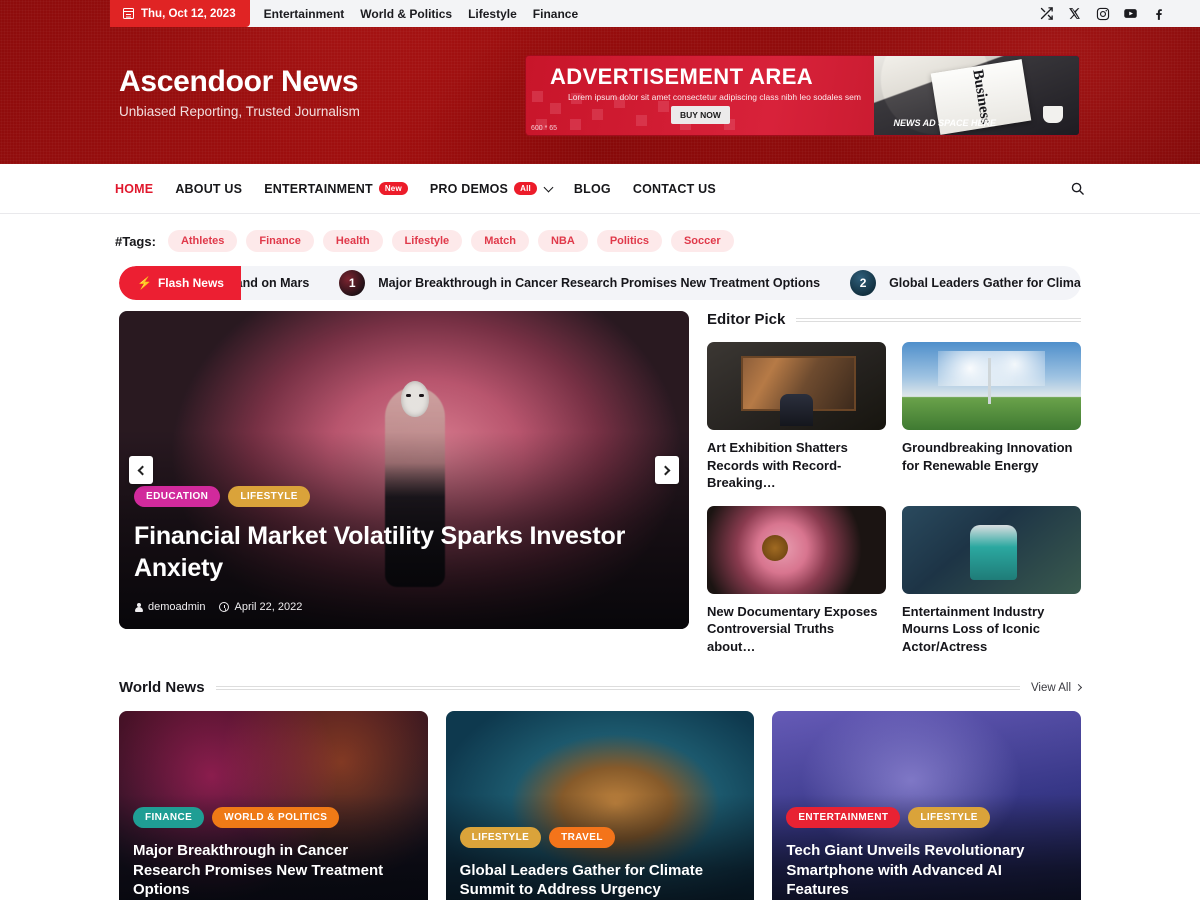 This screenshot has height=900, width=1200. I want to click on view-all-label: View All, so click(1050, 687).